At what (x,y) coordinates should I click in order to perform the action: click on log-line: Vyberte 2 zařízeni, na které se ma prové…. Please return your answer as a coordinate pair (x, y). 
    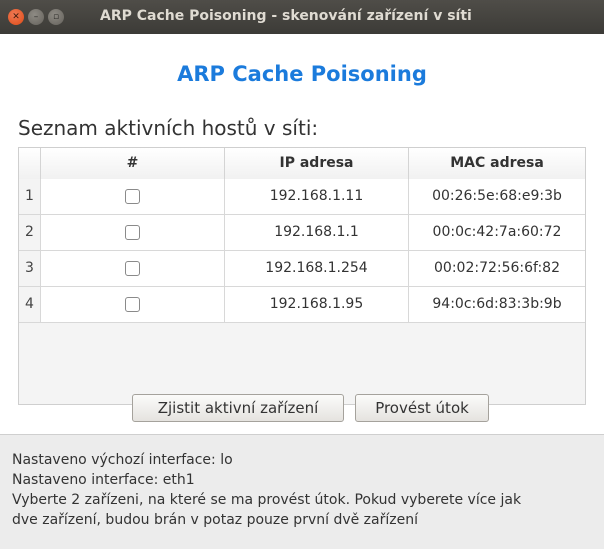
    Looking at the image, I should click on (267, 500).